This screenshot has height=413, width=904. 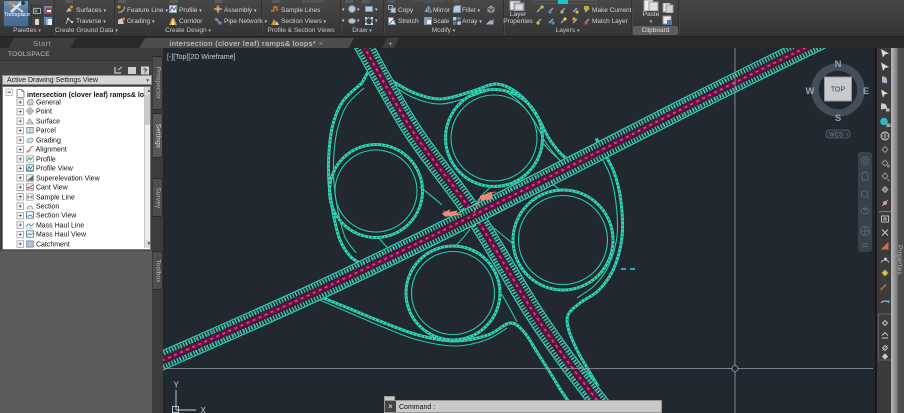 What do you see at coordinates (810, 91) in the screenshot?
I see `svg-text: W` at bounding box center [810, 91].